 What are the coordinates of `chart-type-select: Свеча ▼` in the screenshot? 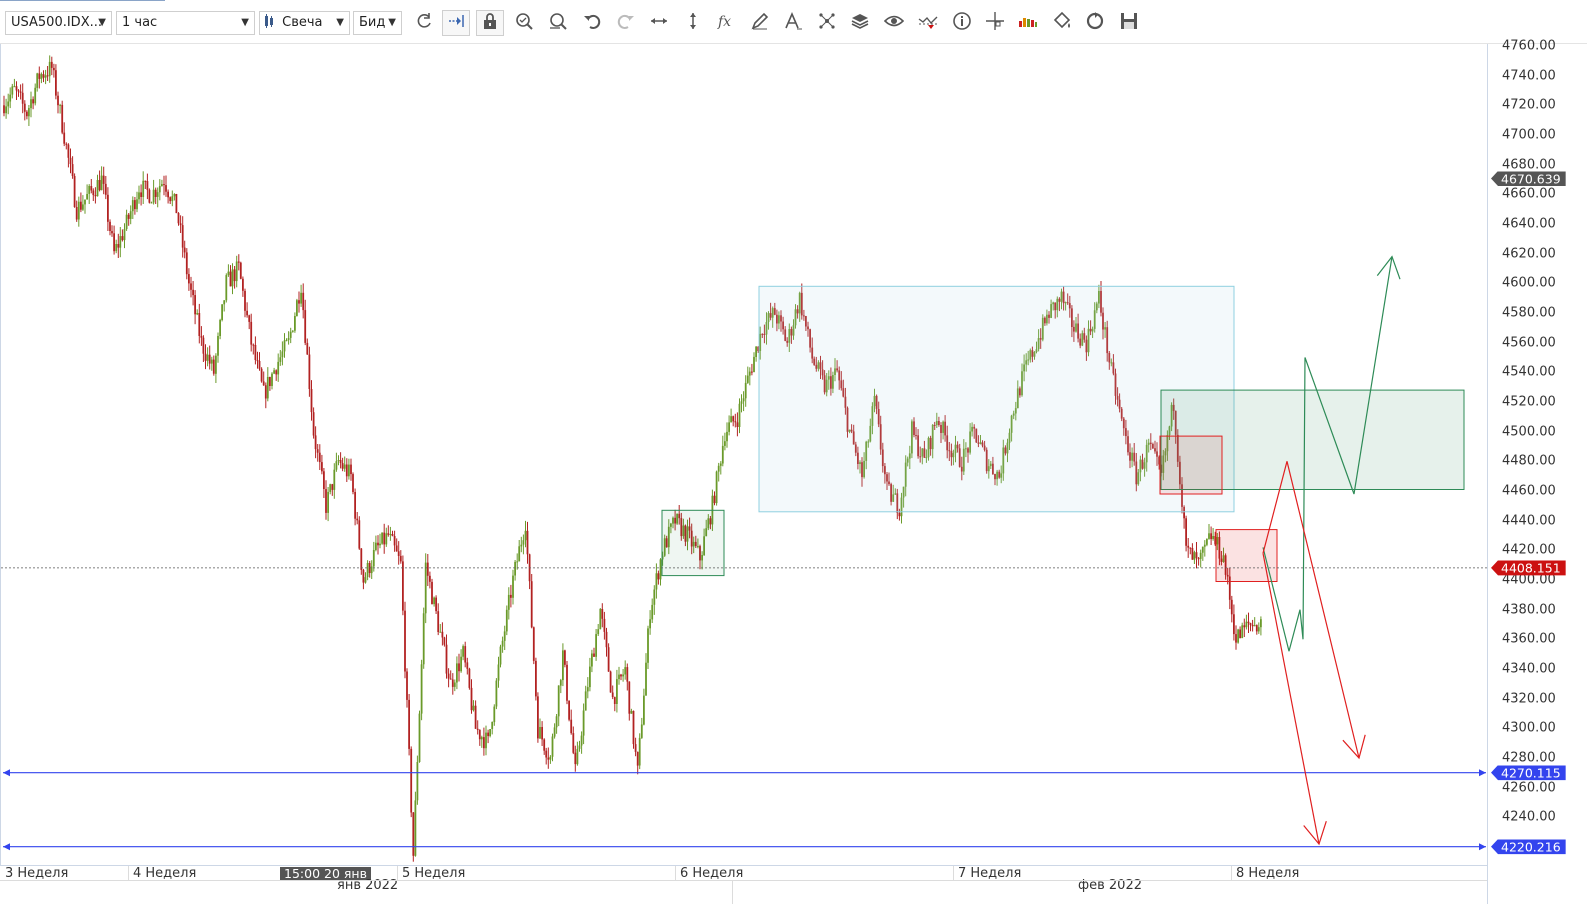 It's located at (304, 23).